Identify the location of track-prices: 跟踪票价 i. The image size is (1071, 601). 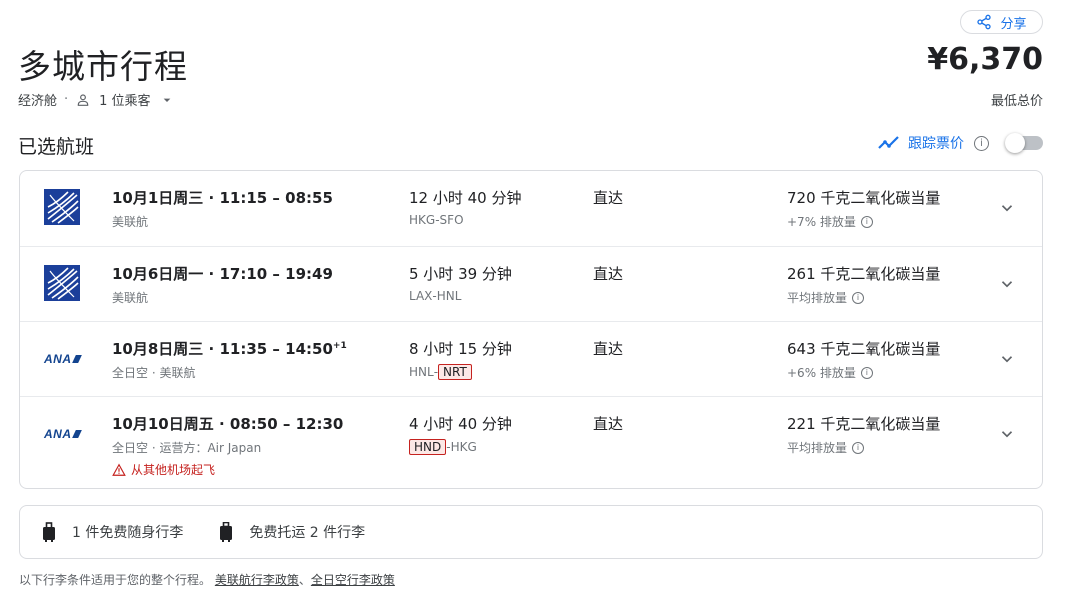
(960, 143).